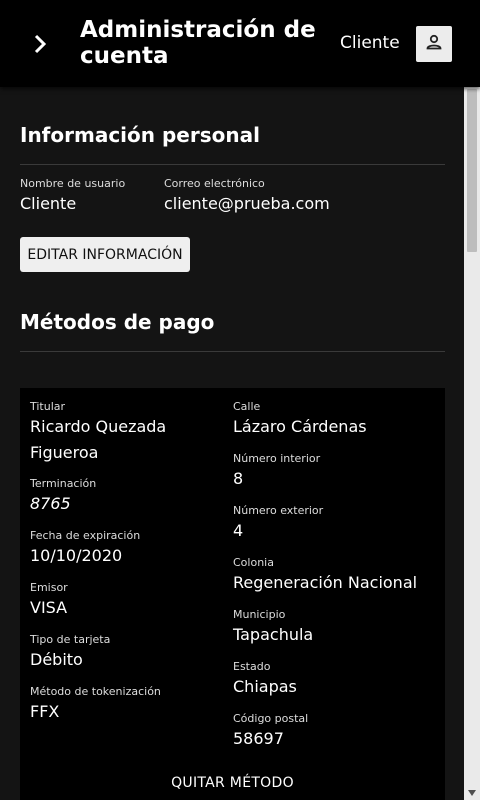 Image resolution: width=480 pixels, height=800 pixels. Describe the element at coordinates (238, 530) in the screenshot. I see `exterior-number-value: 4` at that location.